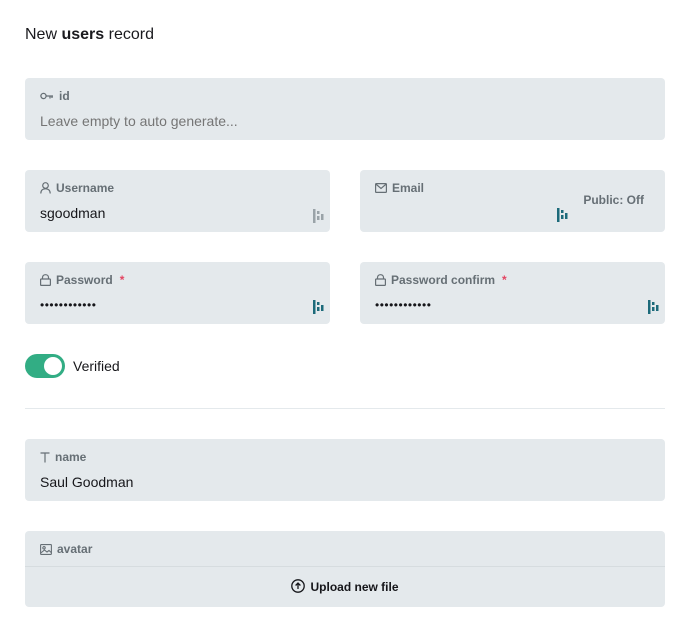  What do you see at coordinates (381, 188) in the screenshot?
I see `mail-icon` at bounding box center [381, 188].